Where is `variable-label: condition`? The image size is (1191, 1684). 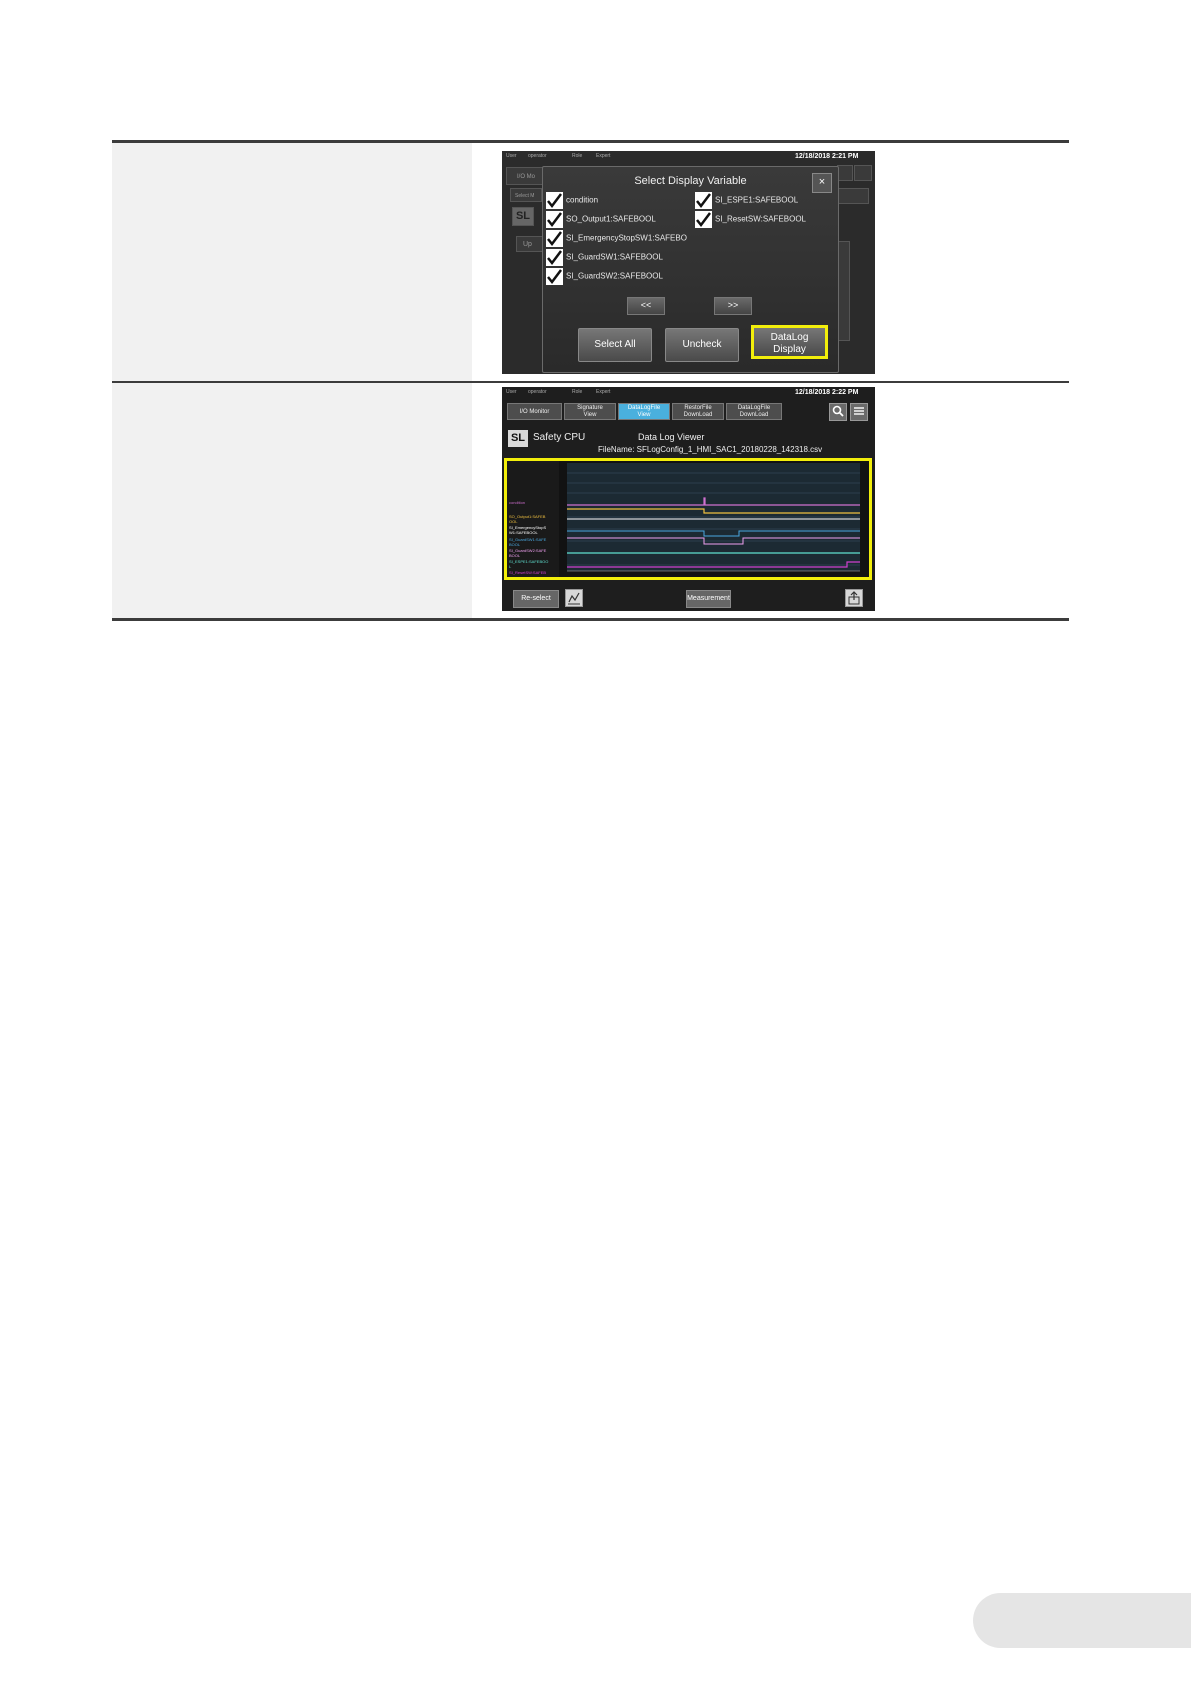
variable-label: condition is located at coordinates (582, 200).